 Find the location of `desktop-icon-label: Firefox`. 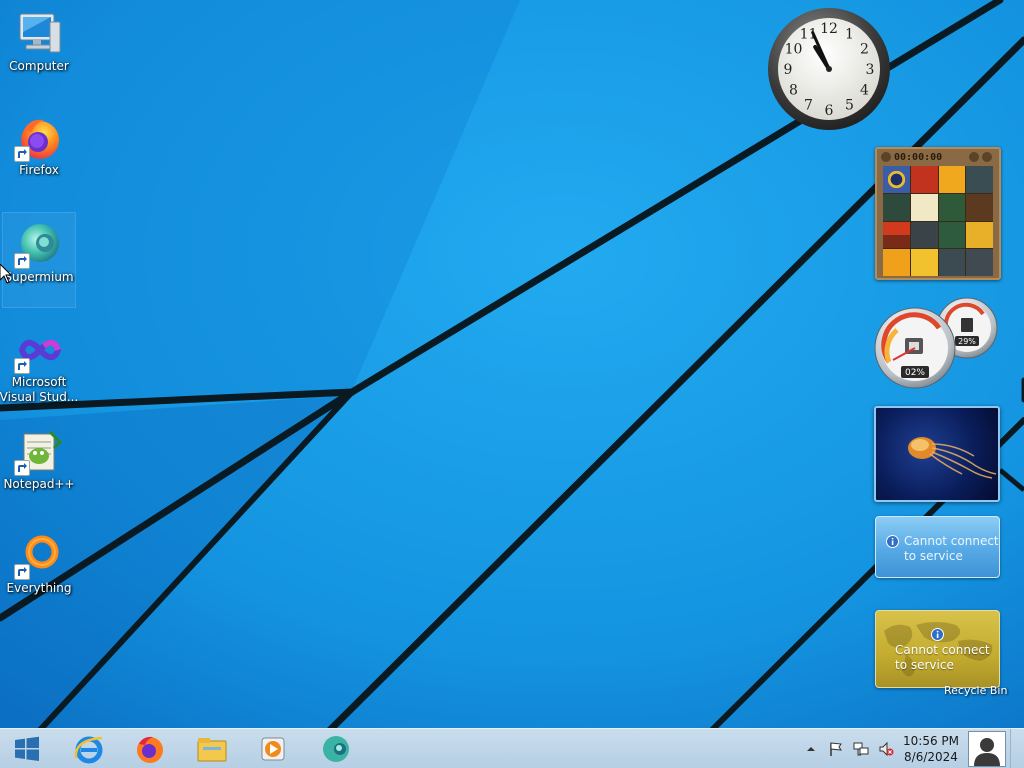

desktop-icon-label: Firefox is located at coordinates (39, 170).